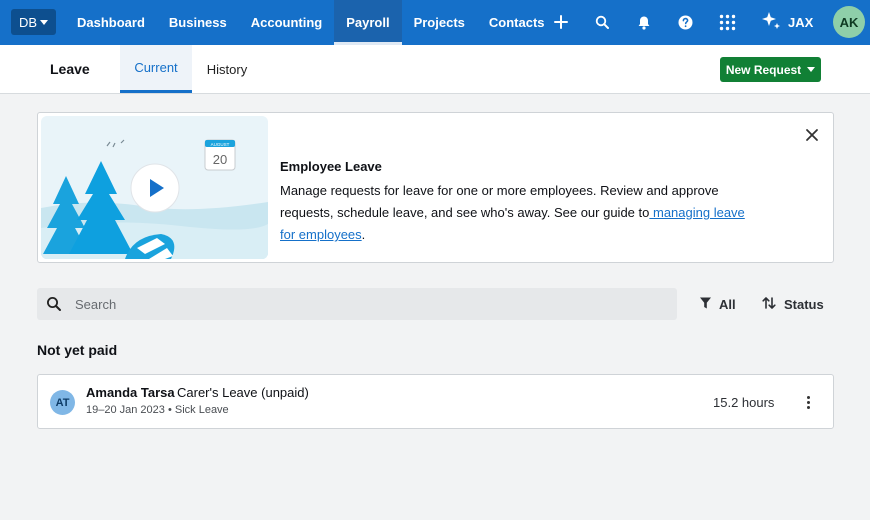 Image resolution: width=870 pixels, height=520 pixels. I want to click on filter-icon, so click(705, 304).